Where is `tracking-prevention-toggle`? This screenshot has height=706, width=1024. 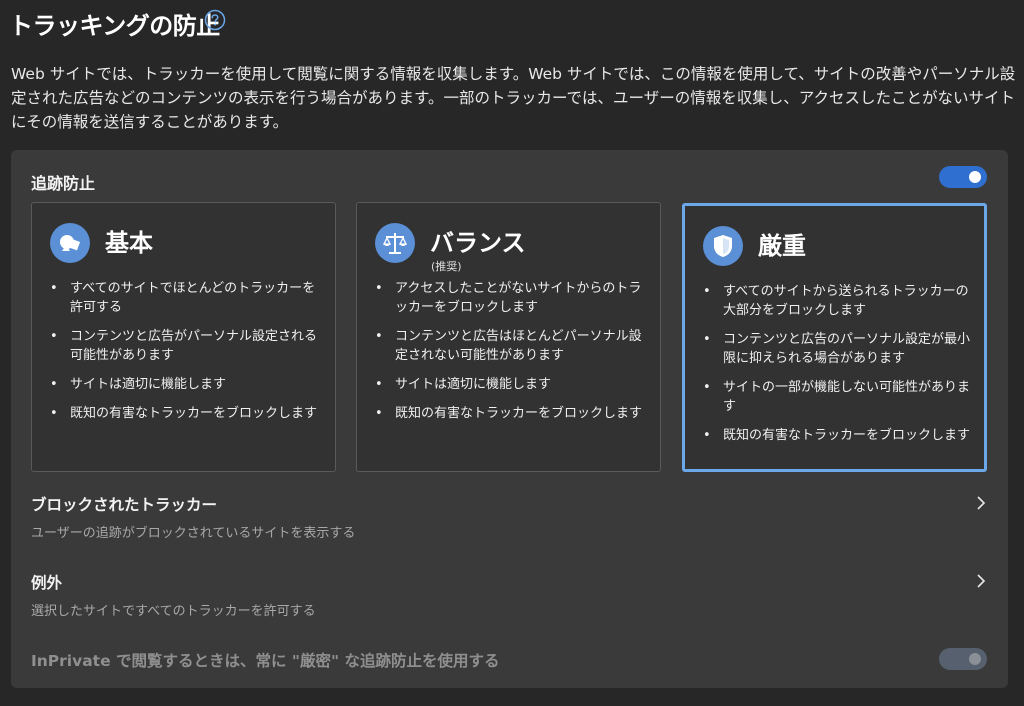
tracking-prevention-toggle is located at coordinates (963, 177).